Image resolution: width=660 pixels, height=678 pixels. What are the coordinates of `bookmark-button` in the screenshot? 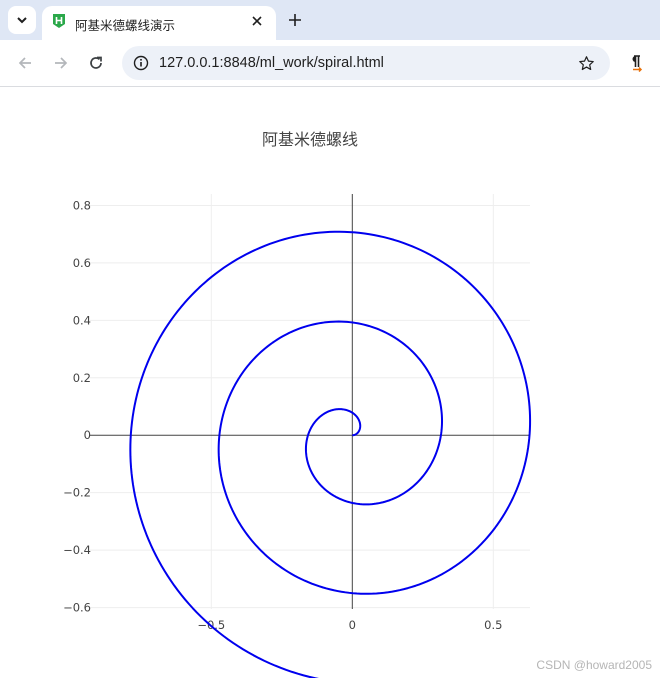 It's located at (586, 63).